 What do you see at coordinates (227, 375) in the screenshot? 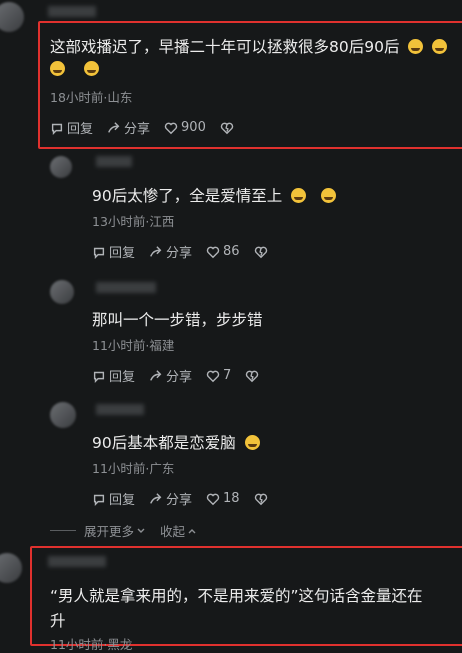
I see `like-count: 7` at bounding box center [227, 375].